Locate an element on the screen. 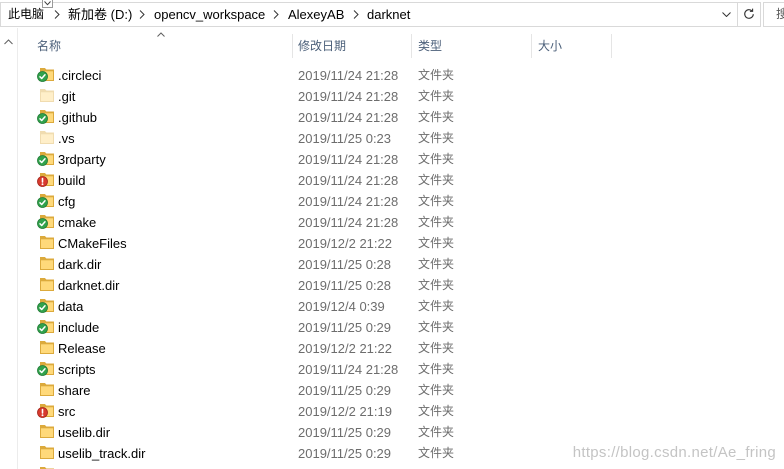 The image size is (784, 469). breadcrumb-this-pc: 此电脑 is located at coordinates (26, 14).